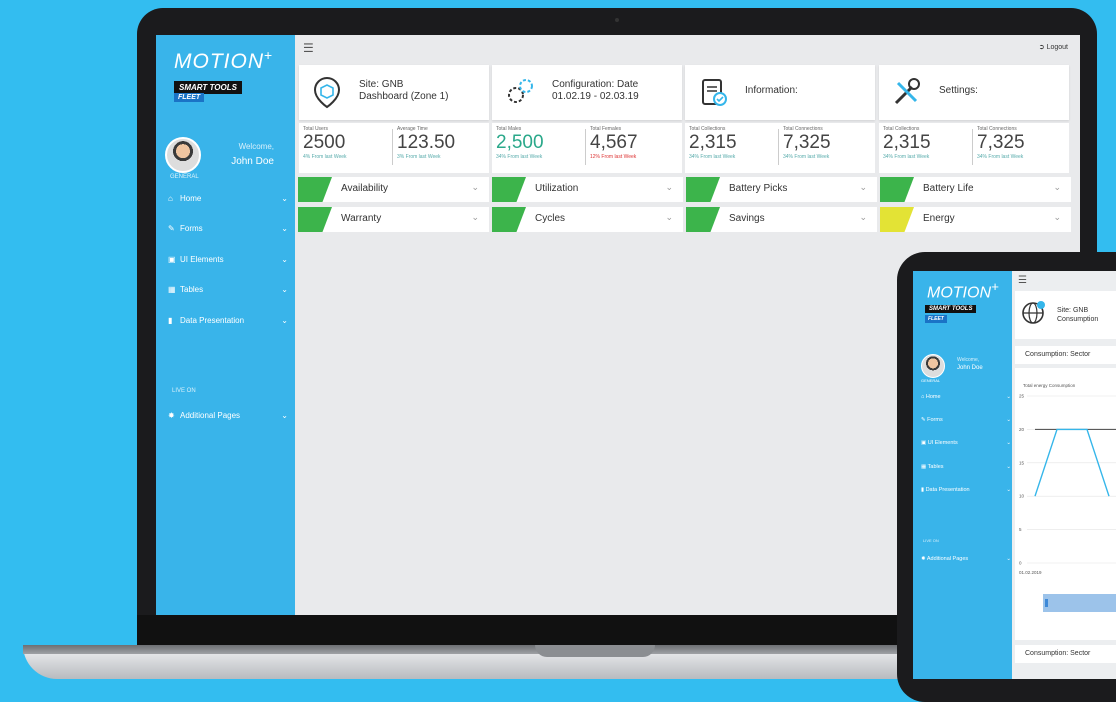 The image size is (1116, 702). I want to click on stat-value: 2500, so click(324, 142).